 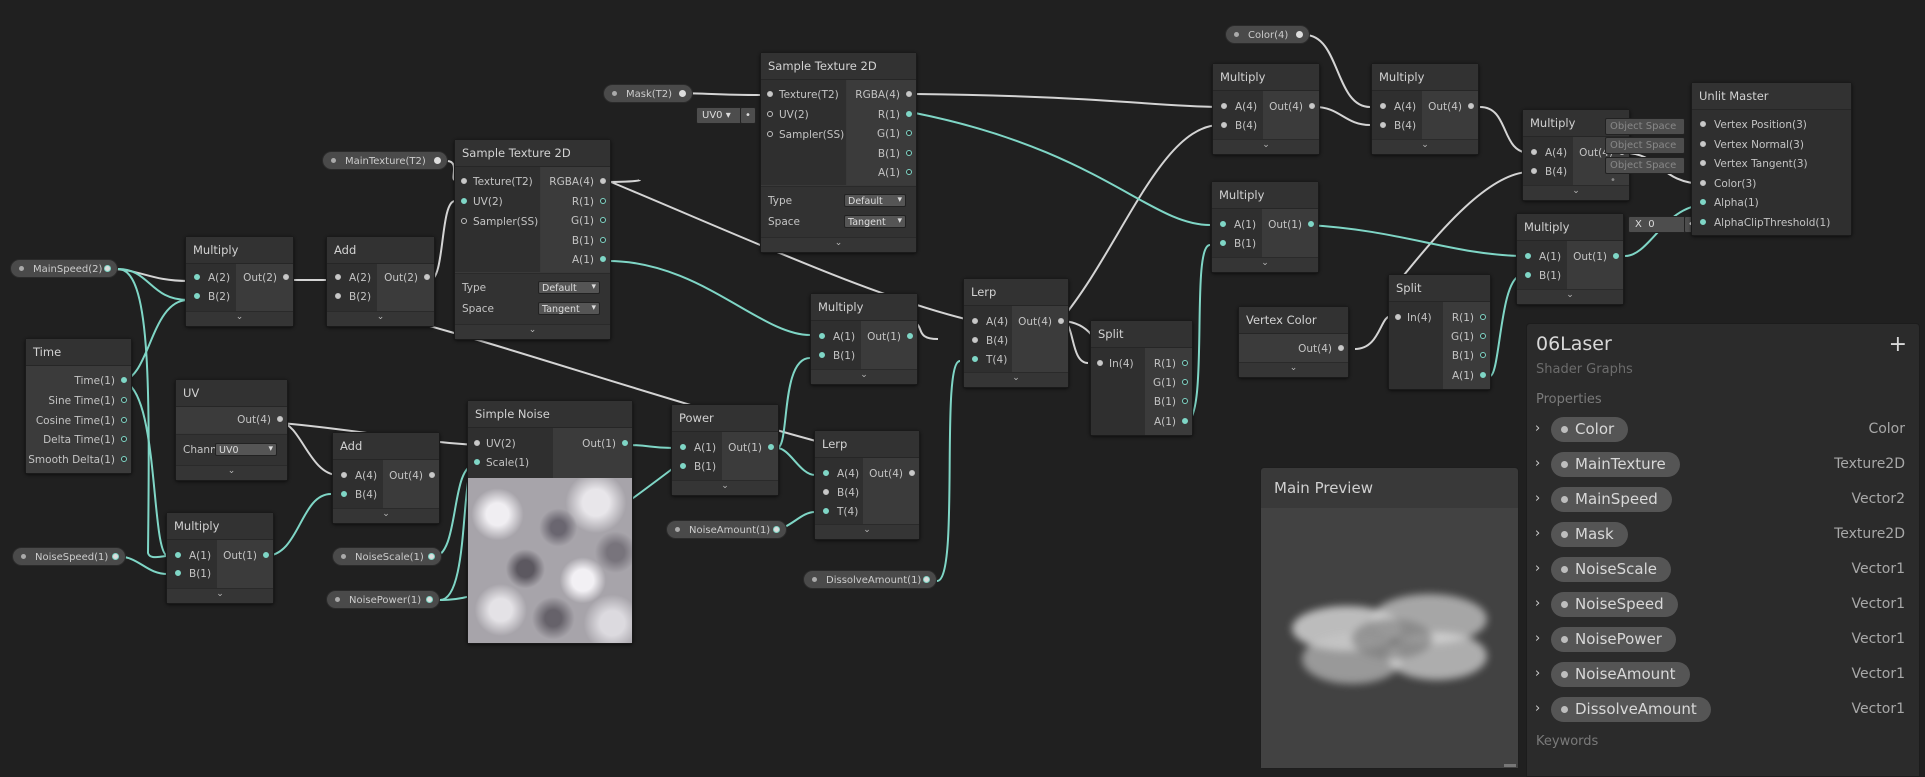 I want to click on property-node-color: Color(4), so click(x=1267, y=34).